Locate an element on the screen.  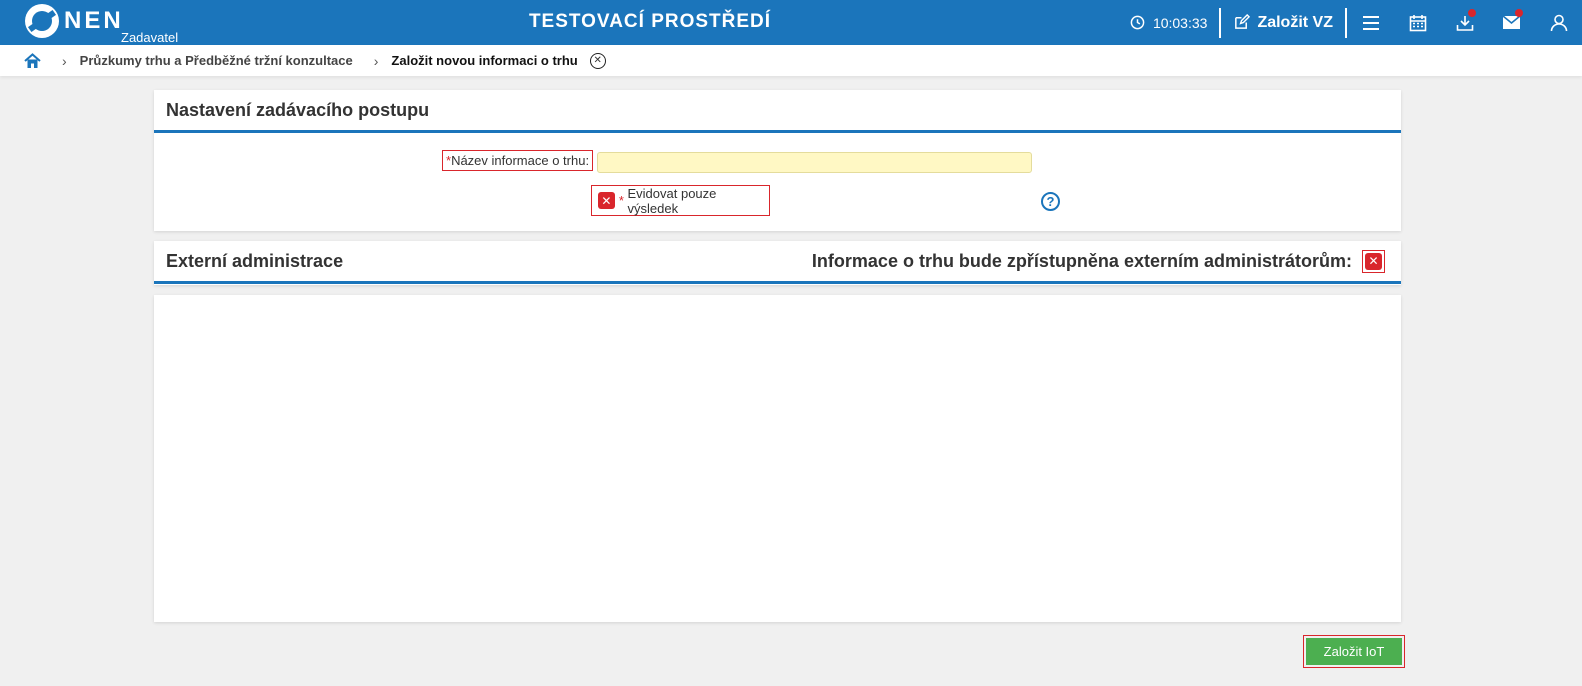
submit-button-wrapper: Založit IoT is located at coordinates (1354, 651).